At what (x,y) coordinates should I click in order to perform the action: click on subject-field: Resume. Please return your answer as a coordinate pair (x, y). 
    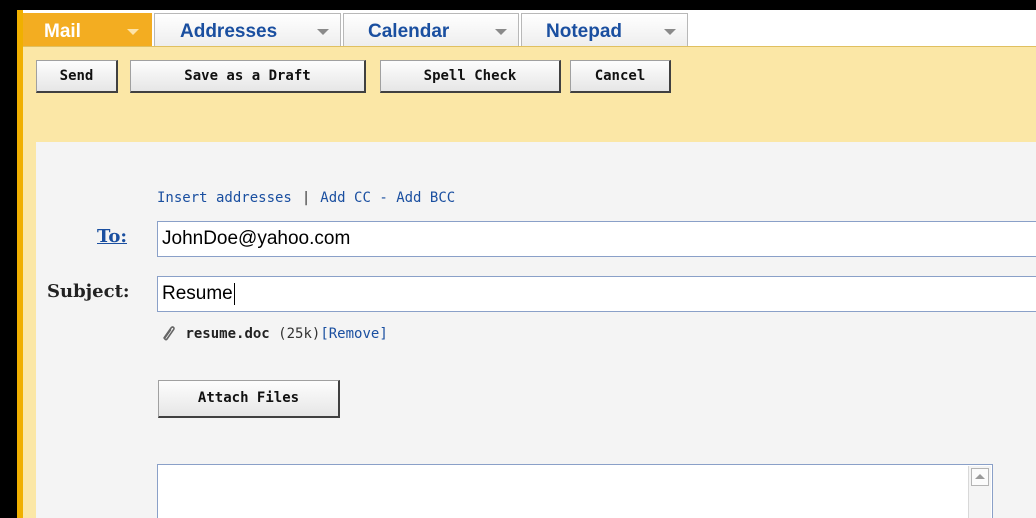
    Looking at the image, I should click on (596, 294).